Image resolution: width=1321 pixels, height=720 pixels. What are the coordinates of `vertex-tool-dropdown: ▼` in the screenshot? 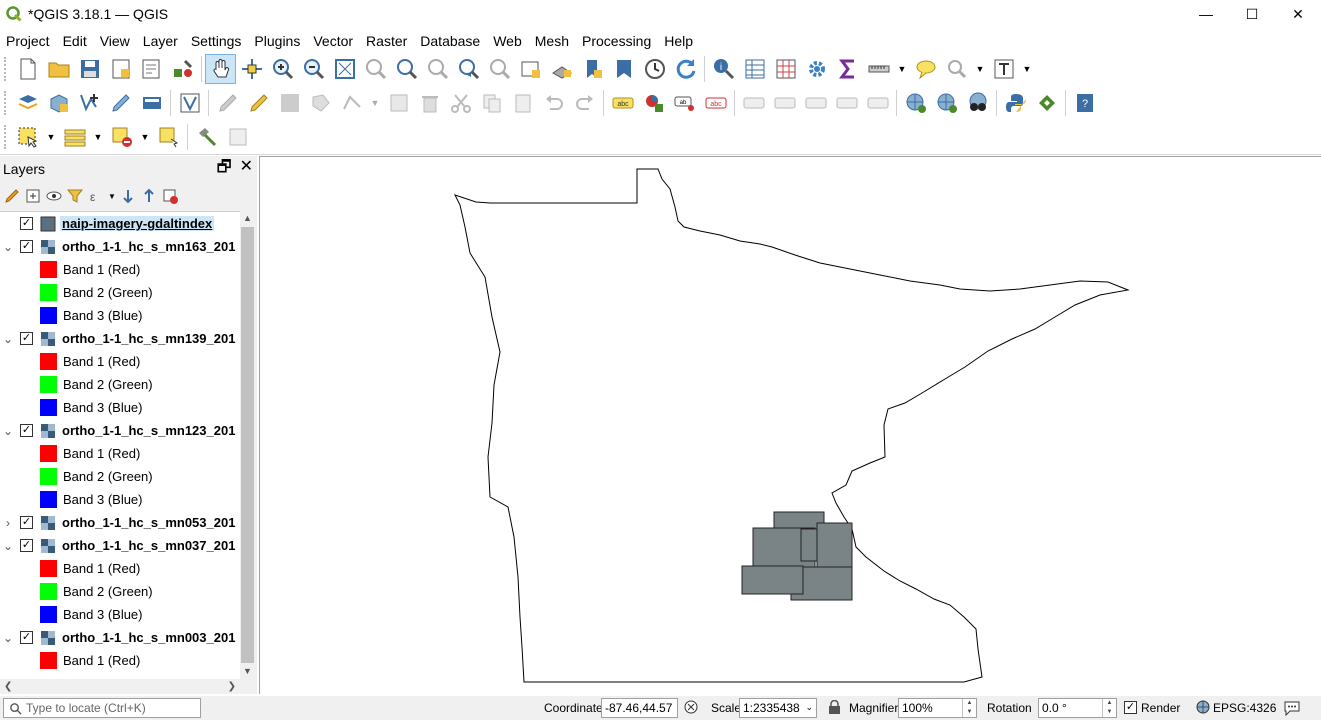 It's located at (375, 103).